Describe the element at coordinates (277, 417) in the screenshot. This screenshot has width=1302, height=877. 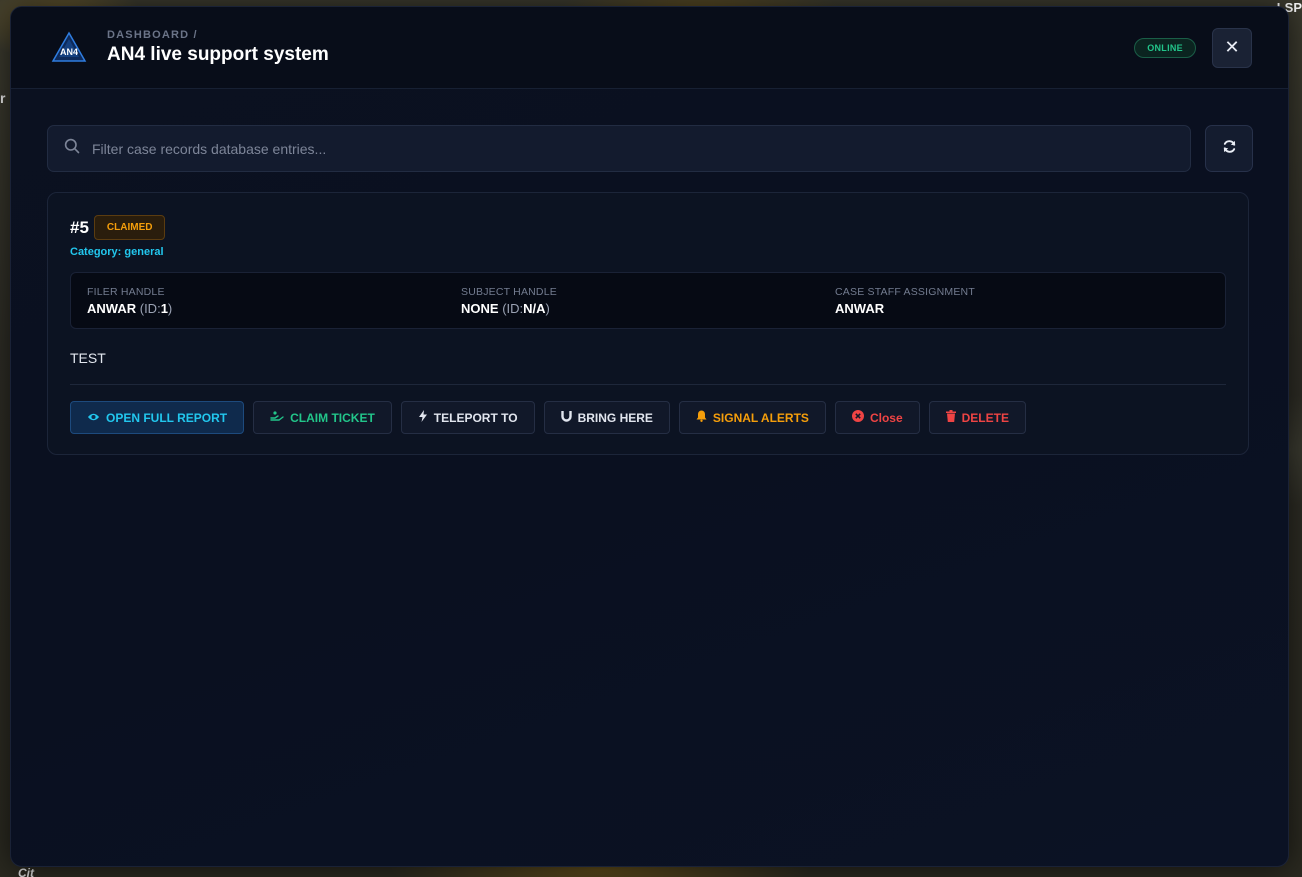
I see `hand-icon` at that location.